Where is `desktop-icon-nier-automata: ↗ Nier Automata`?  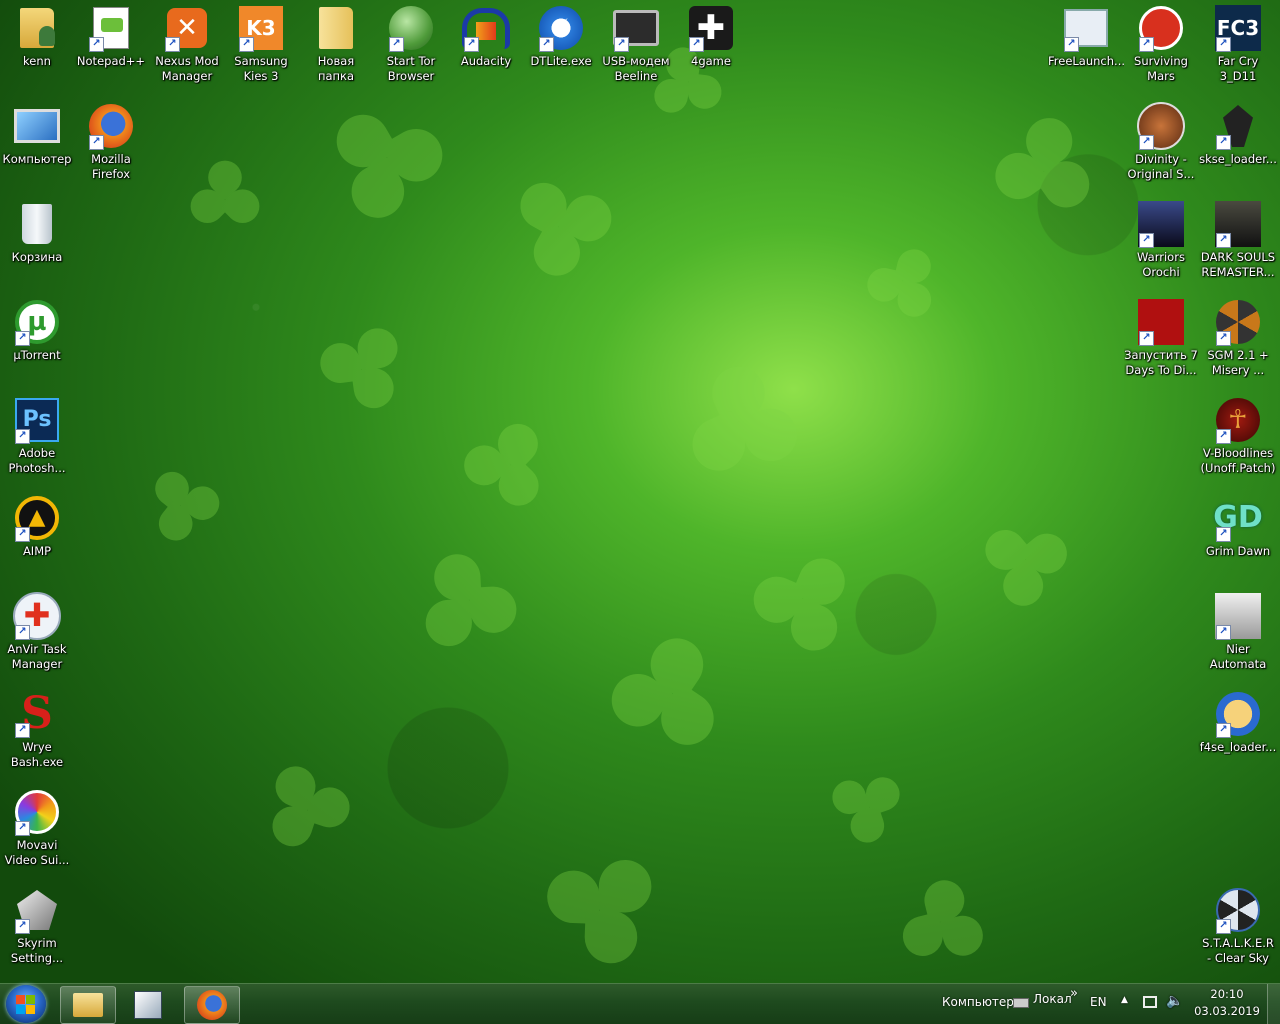 desktop-icon-nier-automata: ↗ Nier Automata is located at coordinates (1238, 632).